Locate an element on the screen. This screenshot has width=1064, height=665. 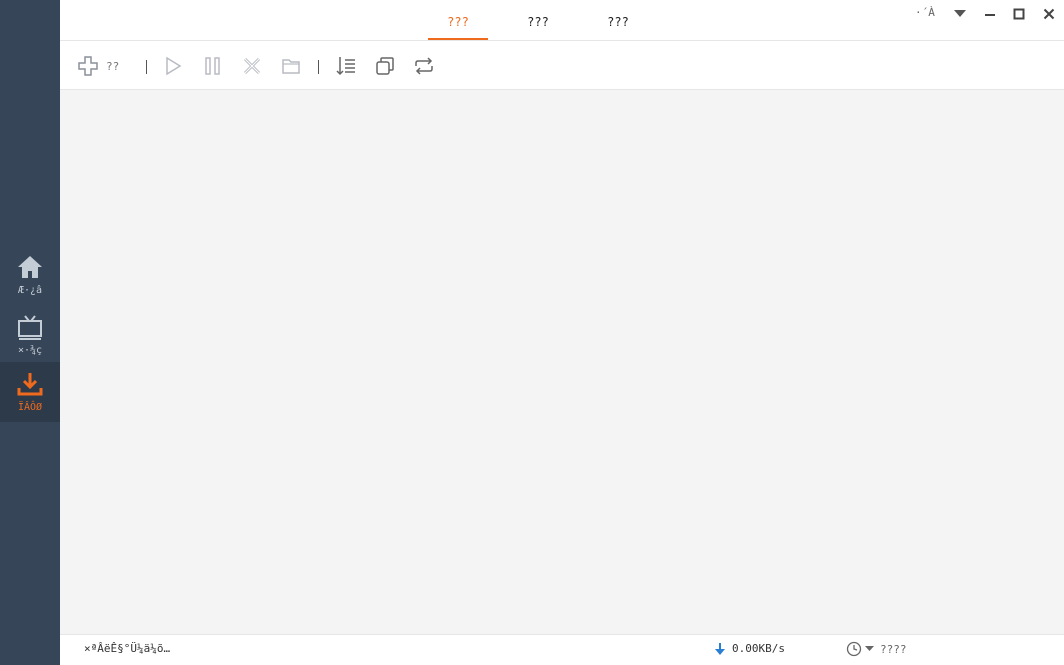
refresh-button is located at coordinates (424, 66).